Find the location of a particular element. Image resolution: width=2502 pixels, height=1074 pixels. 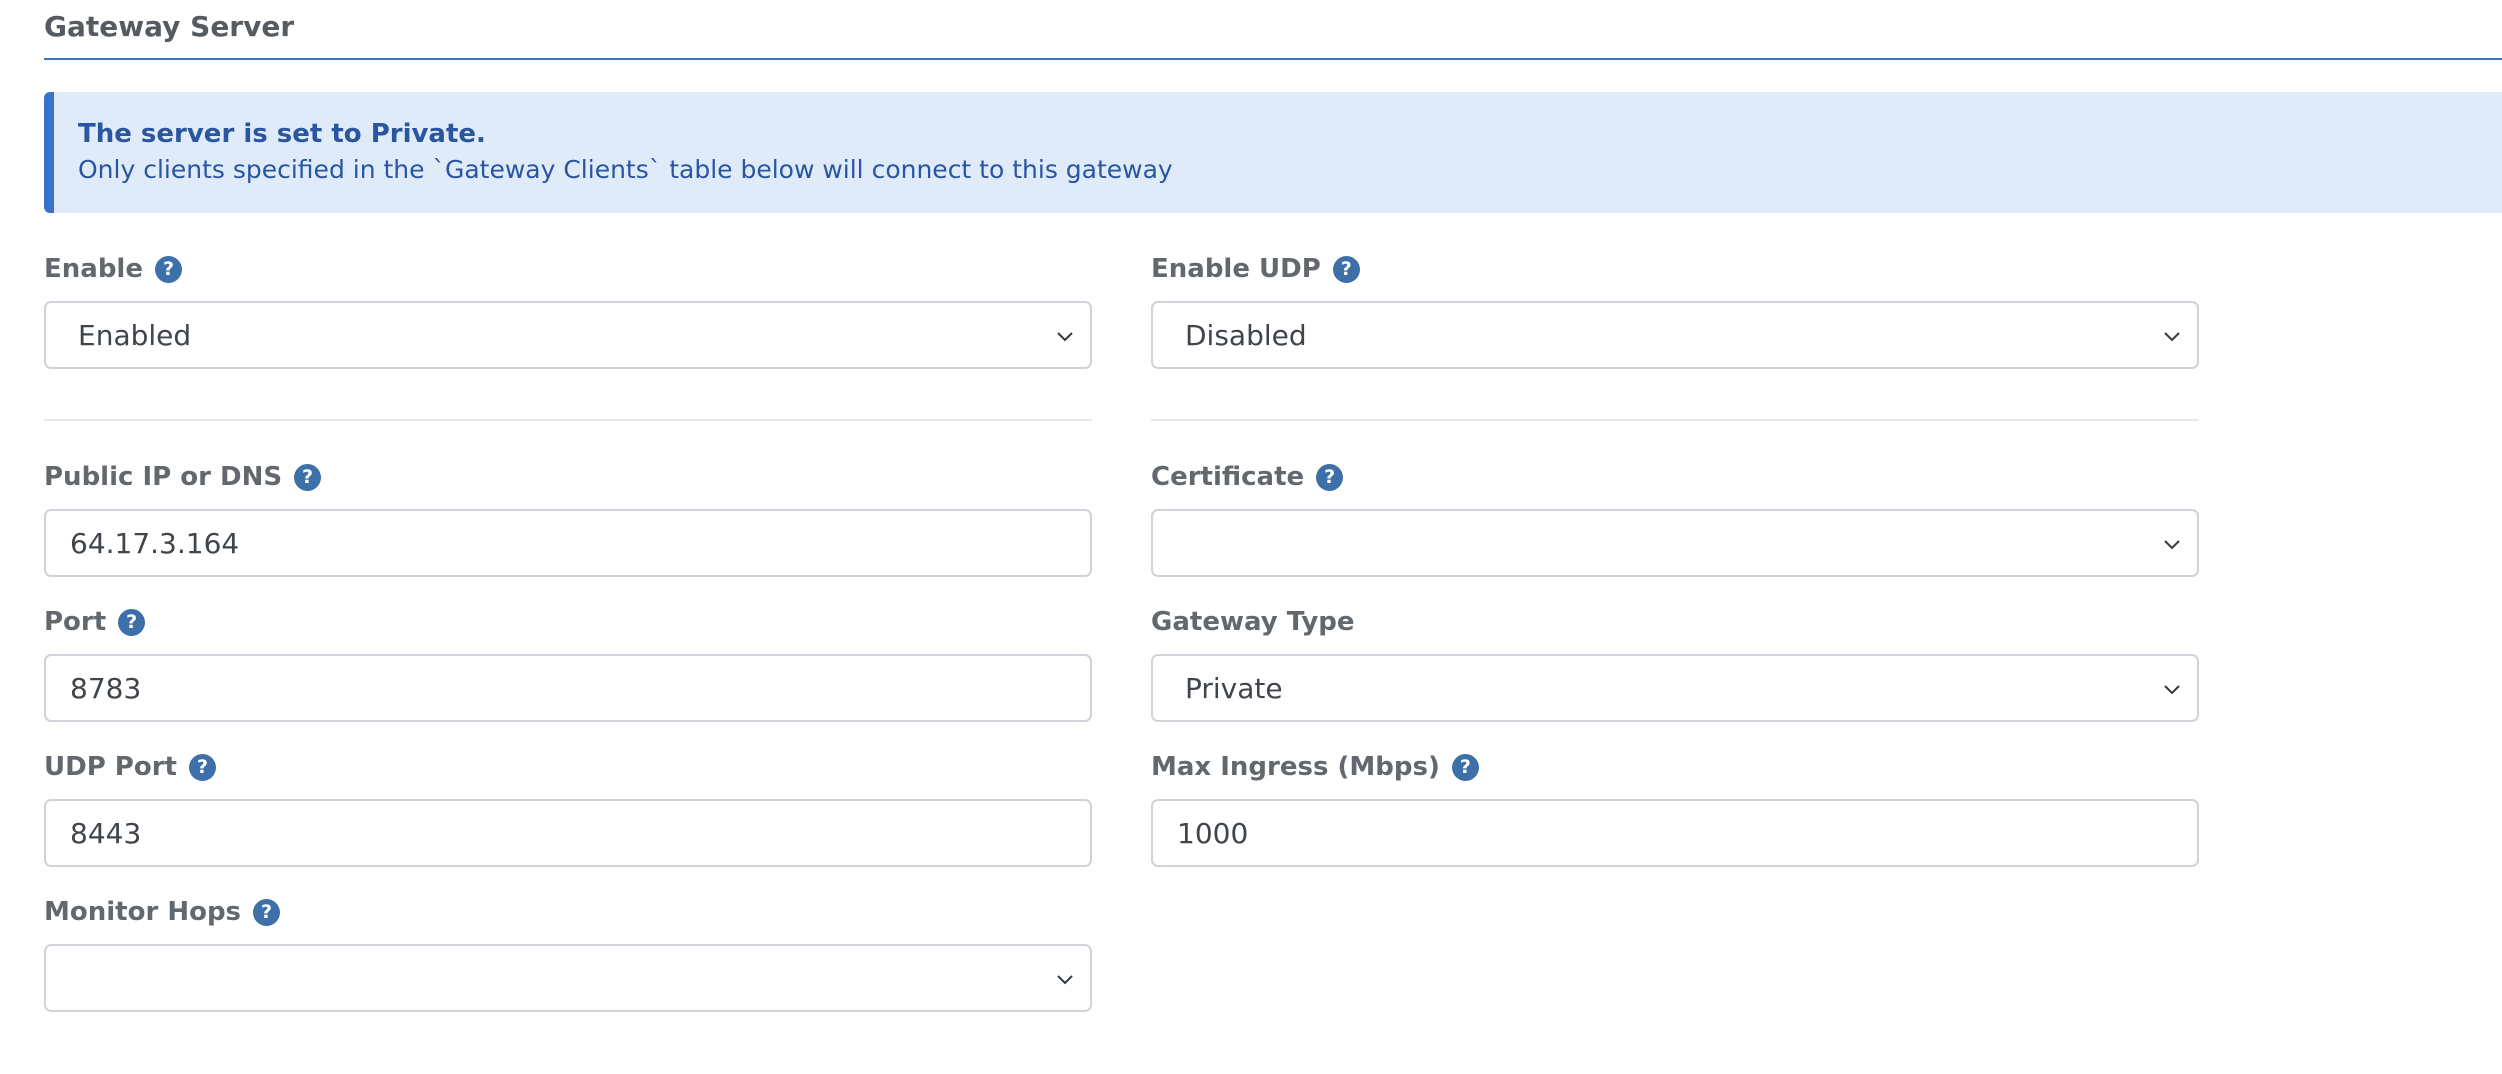

max-ingress-label: Max Ingress (Mbps) ? is located at coordinates (1315, 767).